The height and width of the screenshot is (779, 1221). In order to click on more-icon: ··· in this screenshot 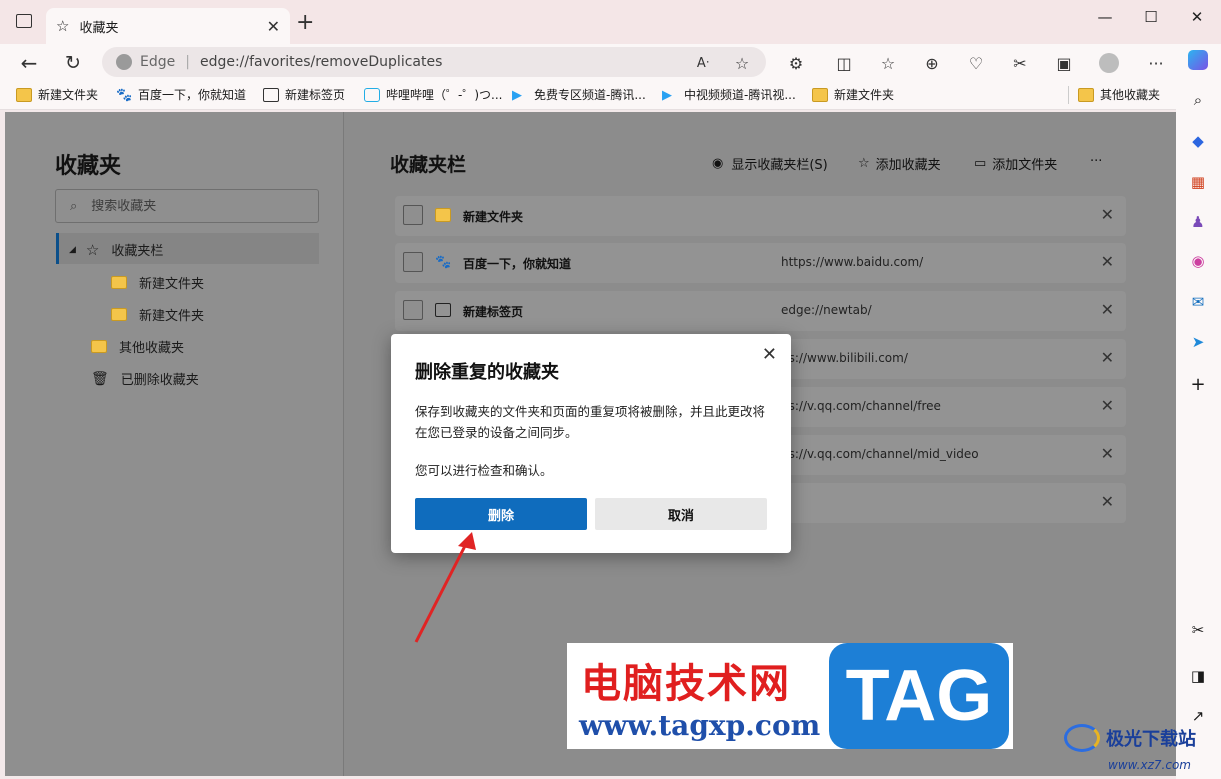, I will do `click(1156, 63)`.